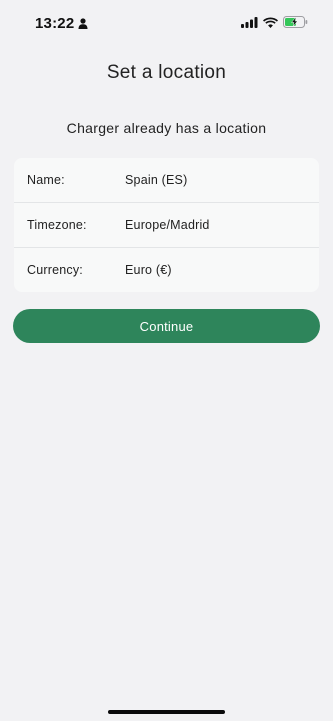 The image size is (333, 721). What do you see at coordinates (166, 72) in the screenshot?
I see `page-title: Set a location` at bounding box center [166, 72].